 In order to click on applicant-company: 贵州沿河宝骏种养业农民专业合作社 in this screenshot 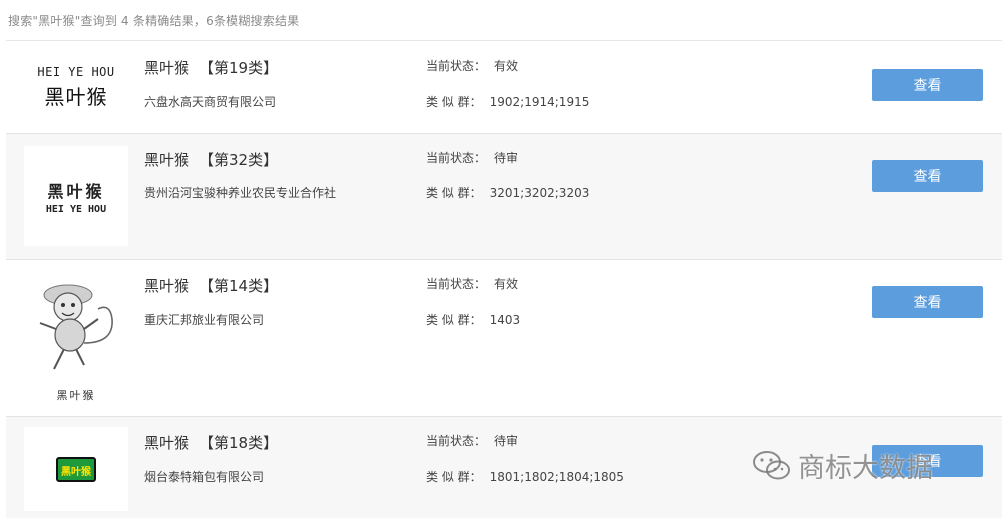, I will do `click(240, 193)`.